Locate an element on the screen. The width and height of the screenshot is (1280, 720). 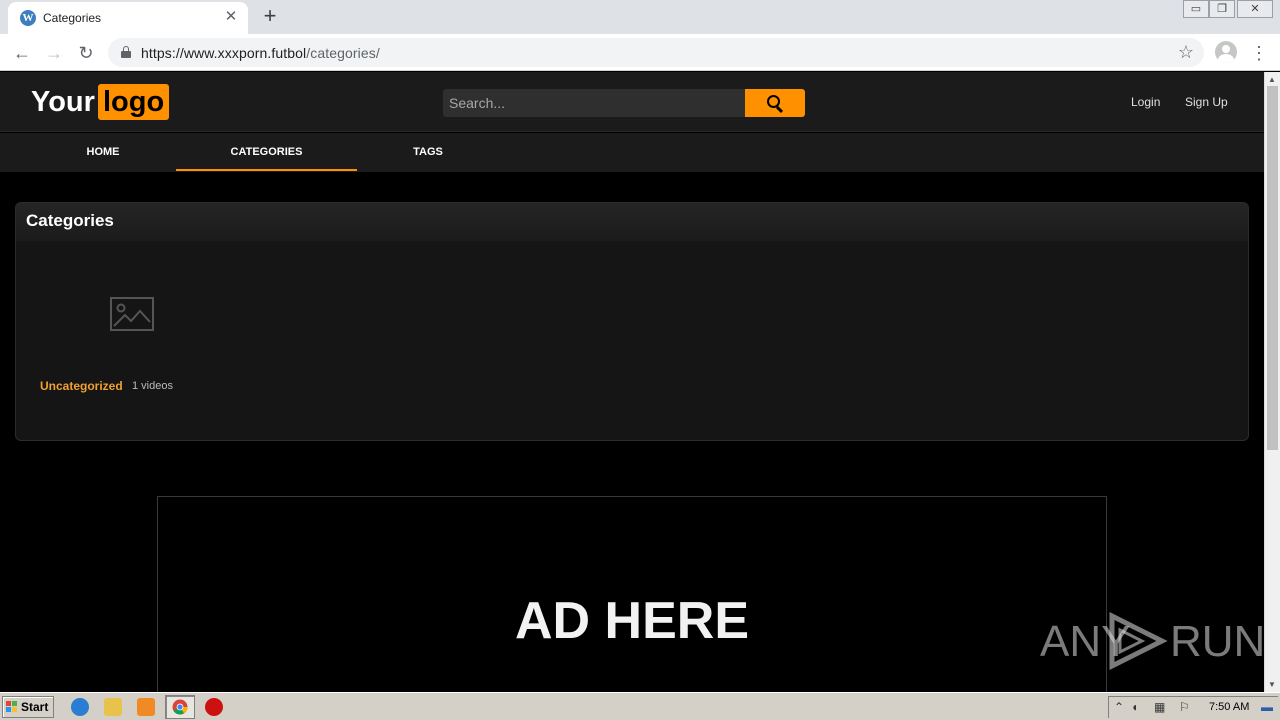
logo-word: Your is located at coordinates (63, 102).